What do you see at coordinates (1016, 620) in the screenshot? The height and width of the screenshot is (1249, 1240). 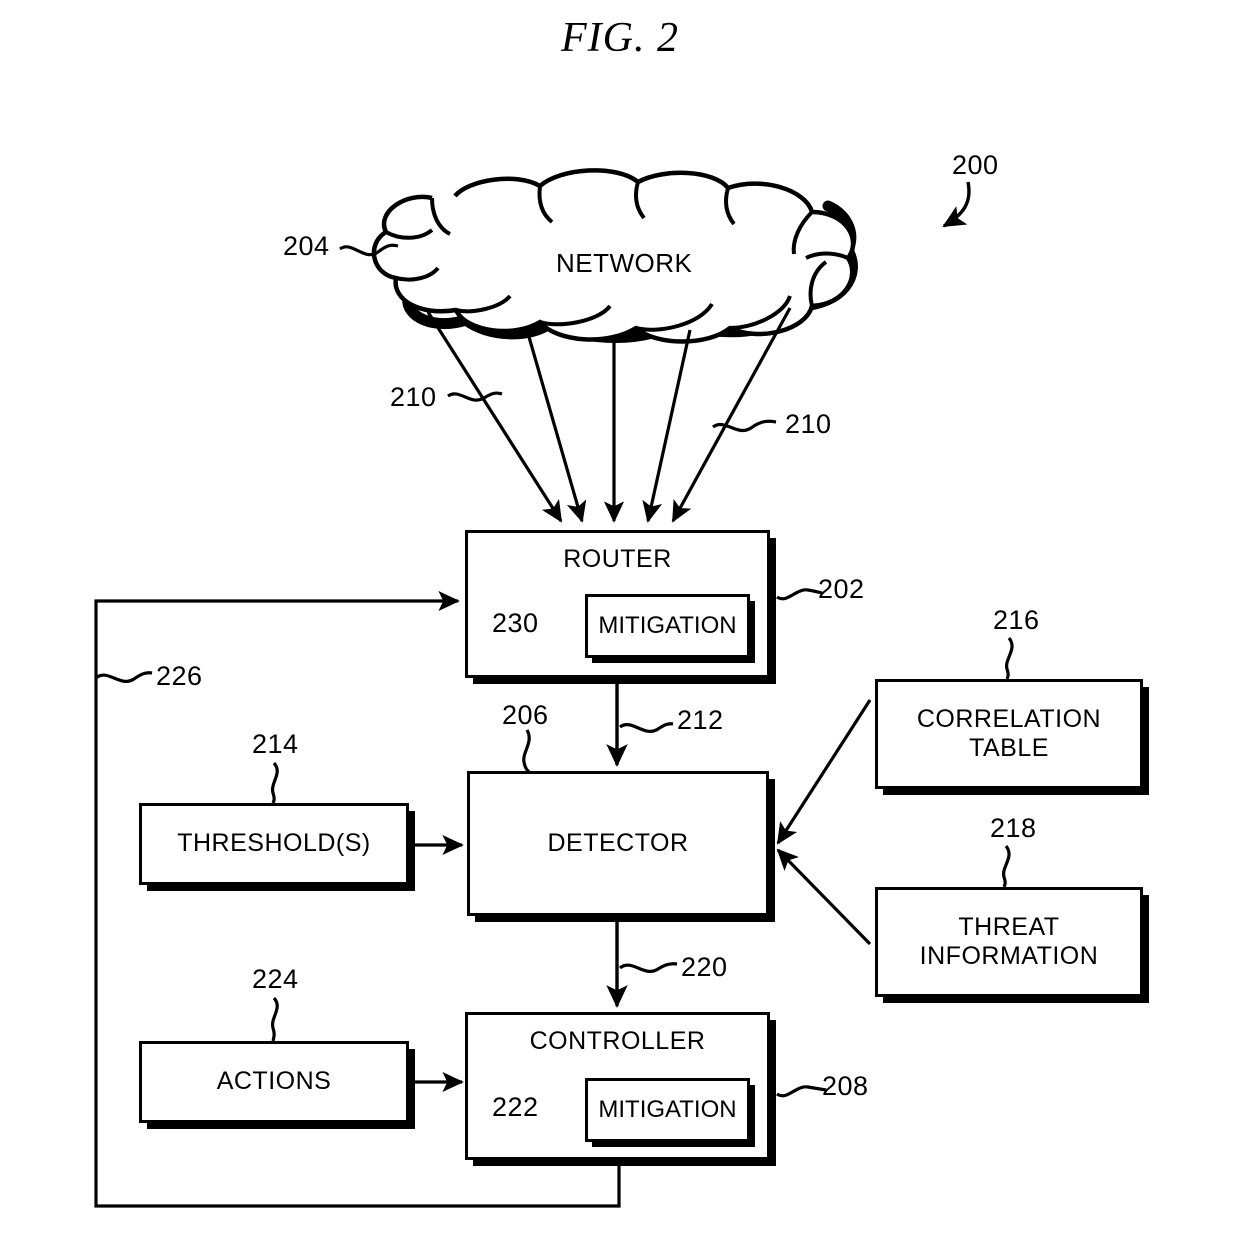 I see `ref-numeral-216: 216` at bounding box center [1016, 620].